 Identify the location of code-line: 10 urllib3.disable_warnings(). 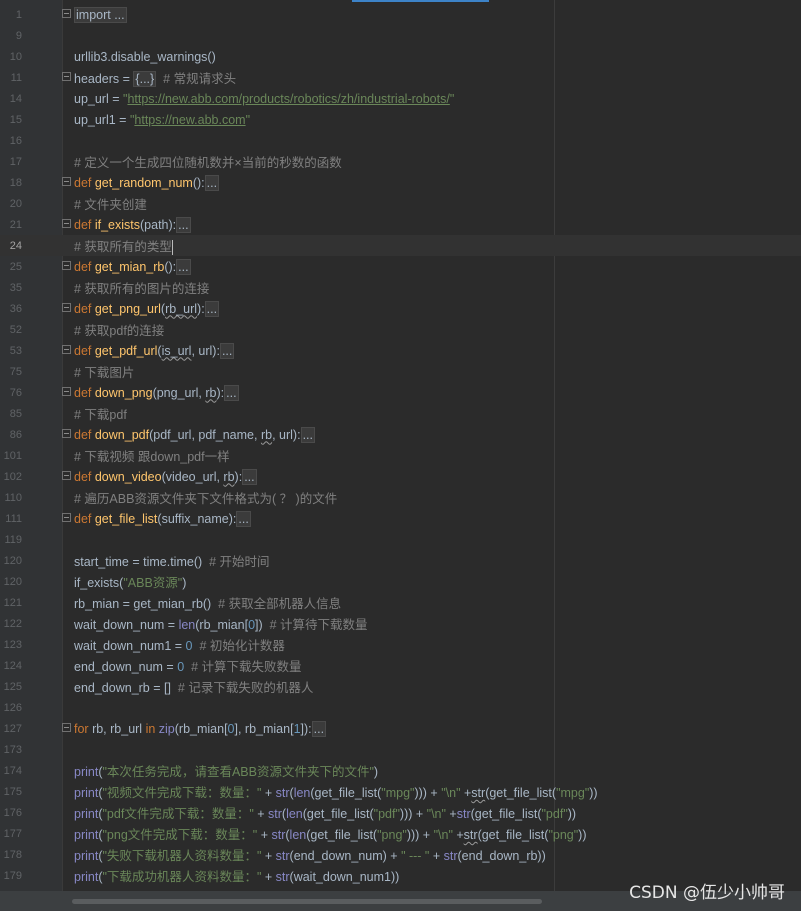
(400, 56).